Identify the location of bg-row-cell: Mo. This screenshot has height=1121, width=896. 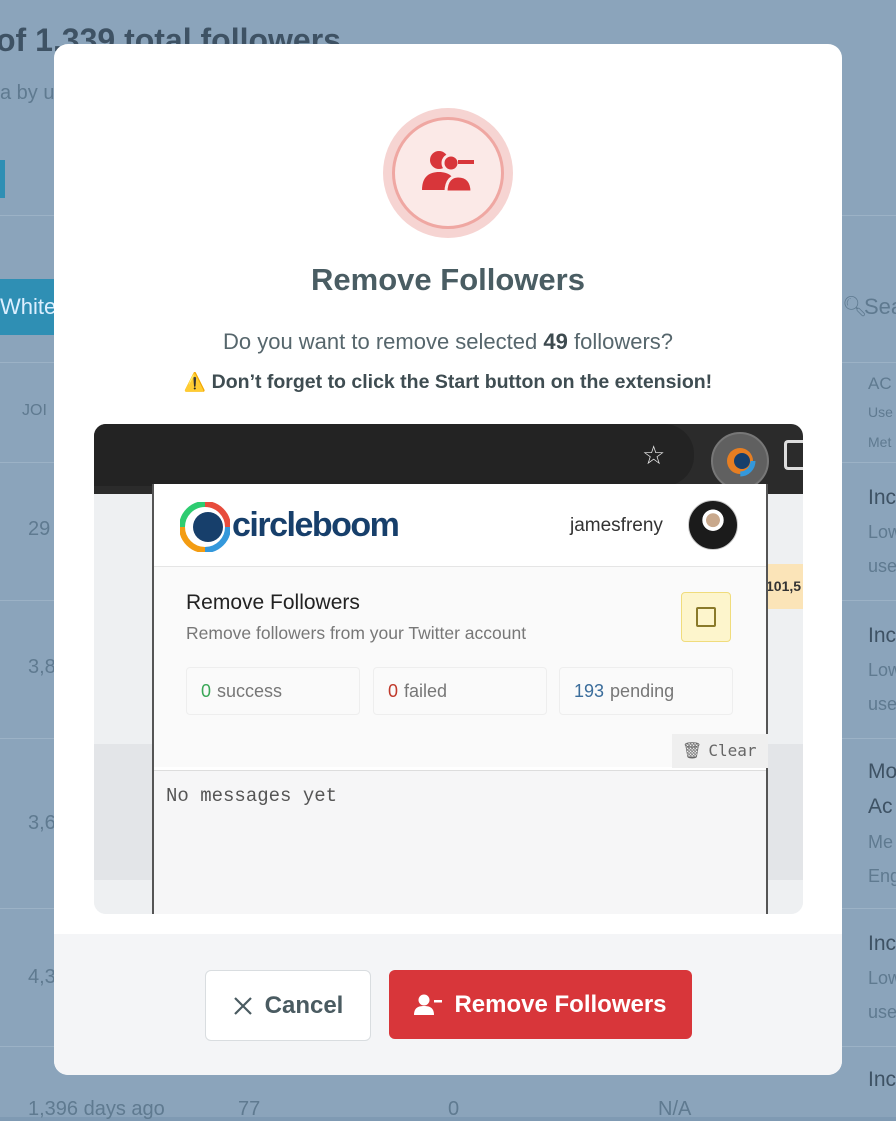
(882, 771).